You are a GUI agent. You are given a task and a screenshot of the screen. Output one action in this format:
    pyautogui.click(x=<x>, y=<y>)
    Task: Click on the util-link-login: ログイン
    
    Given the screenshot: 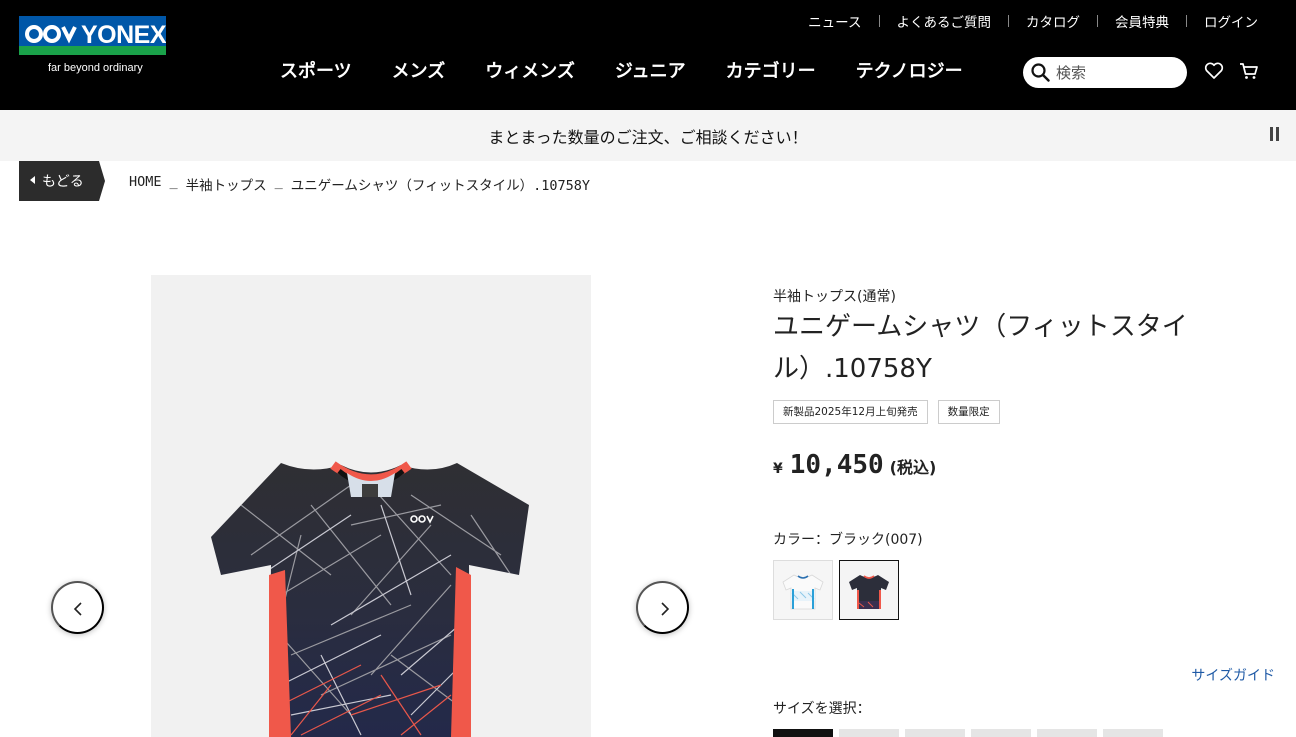 What is the action you would take?
    pyautogui.click(x=1231, y=21)
    